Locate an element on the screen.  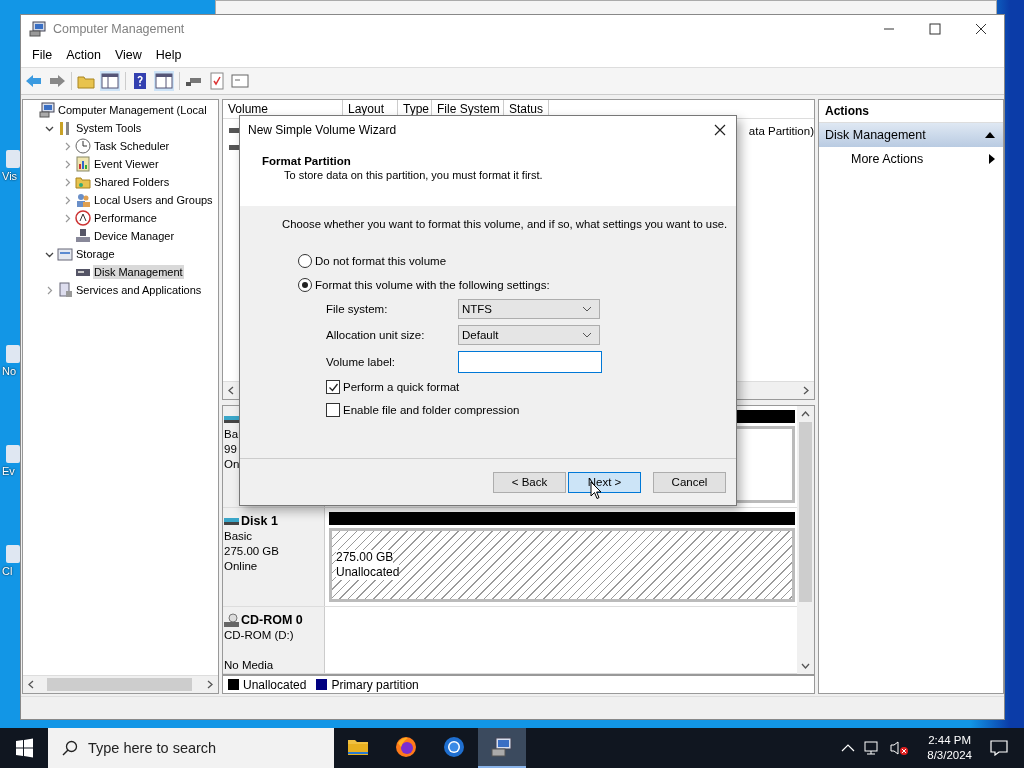
notification-icon is located at coordinates (999, 748).